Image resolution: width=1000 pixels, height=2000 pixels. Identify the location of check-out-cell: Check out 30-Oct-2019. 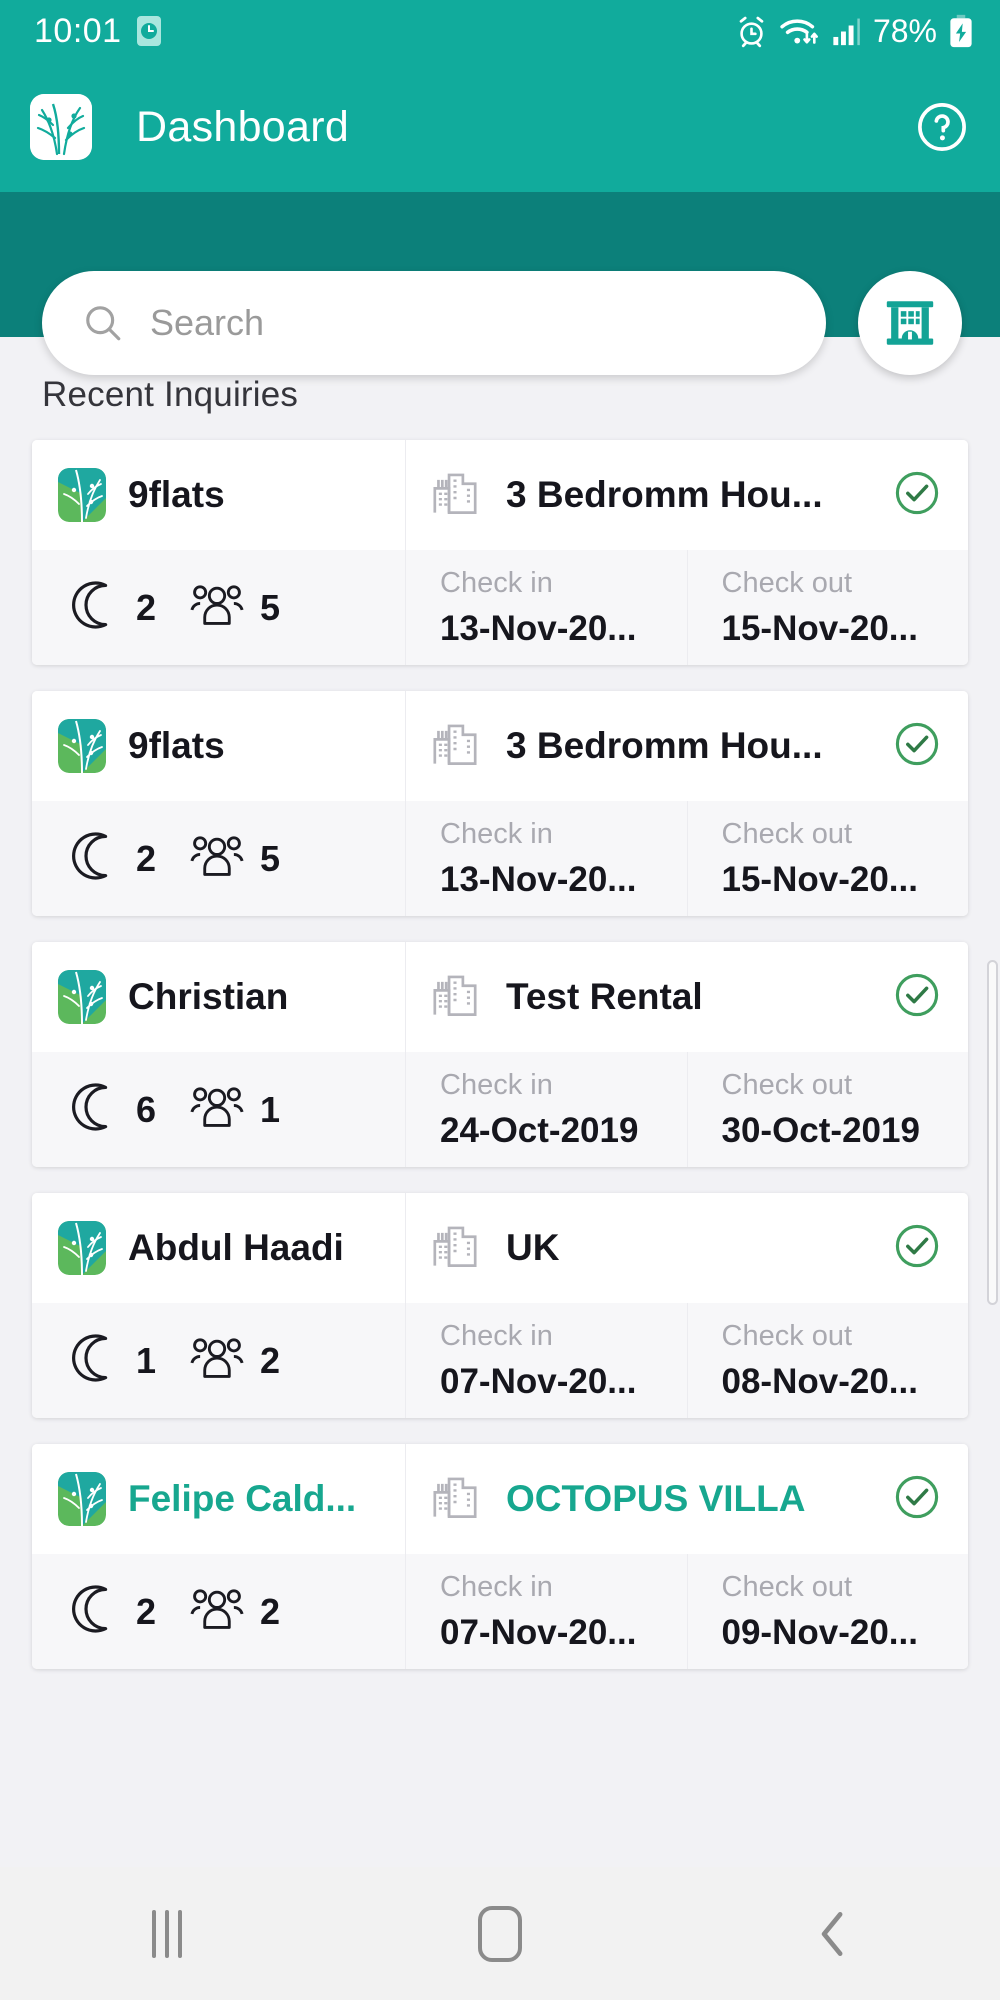
(828, 1109).